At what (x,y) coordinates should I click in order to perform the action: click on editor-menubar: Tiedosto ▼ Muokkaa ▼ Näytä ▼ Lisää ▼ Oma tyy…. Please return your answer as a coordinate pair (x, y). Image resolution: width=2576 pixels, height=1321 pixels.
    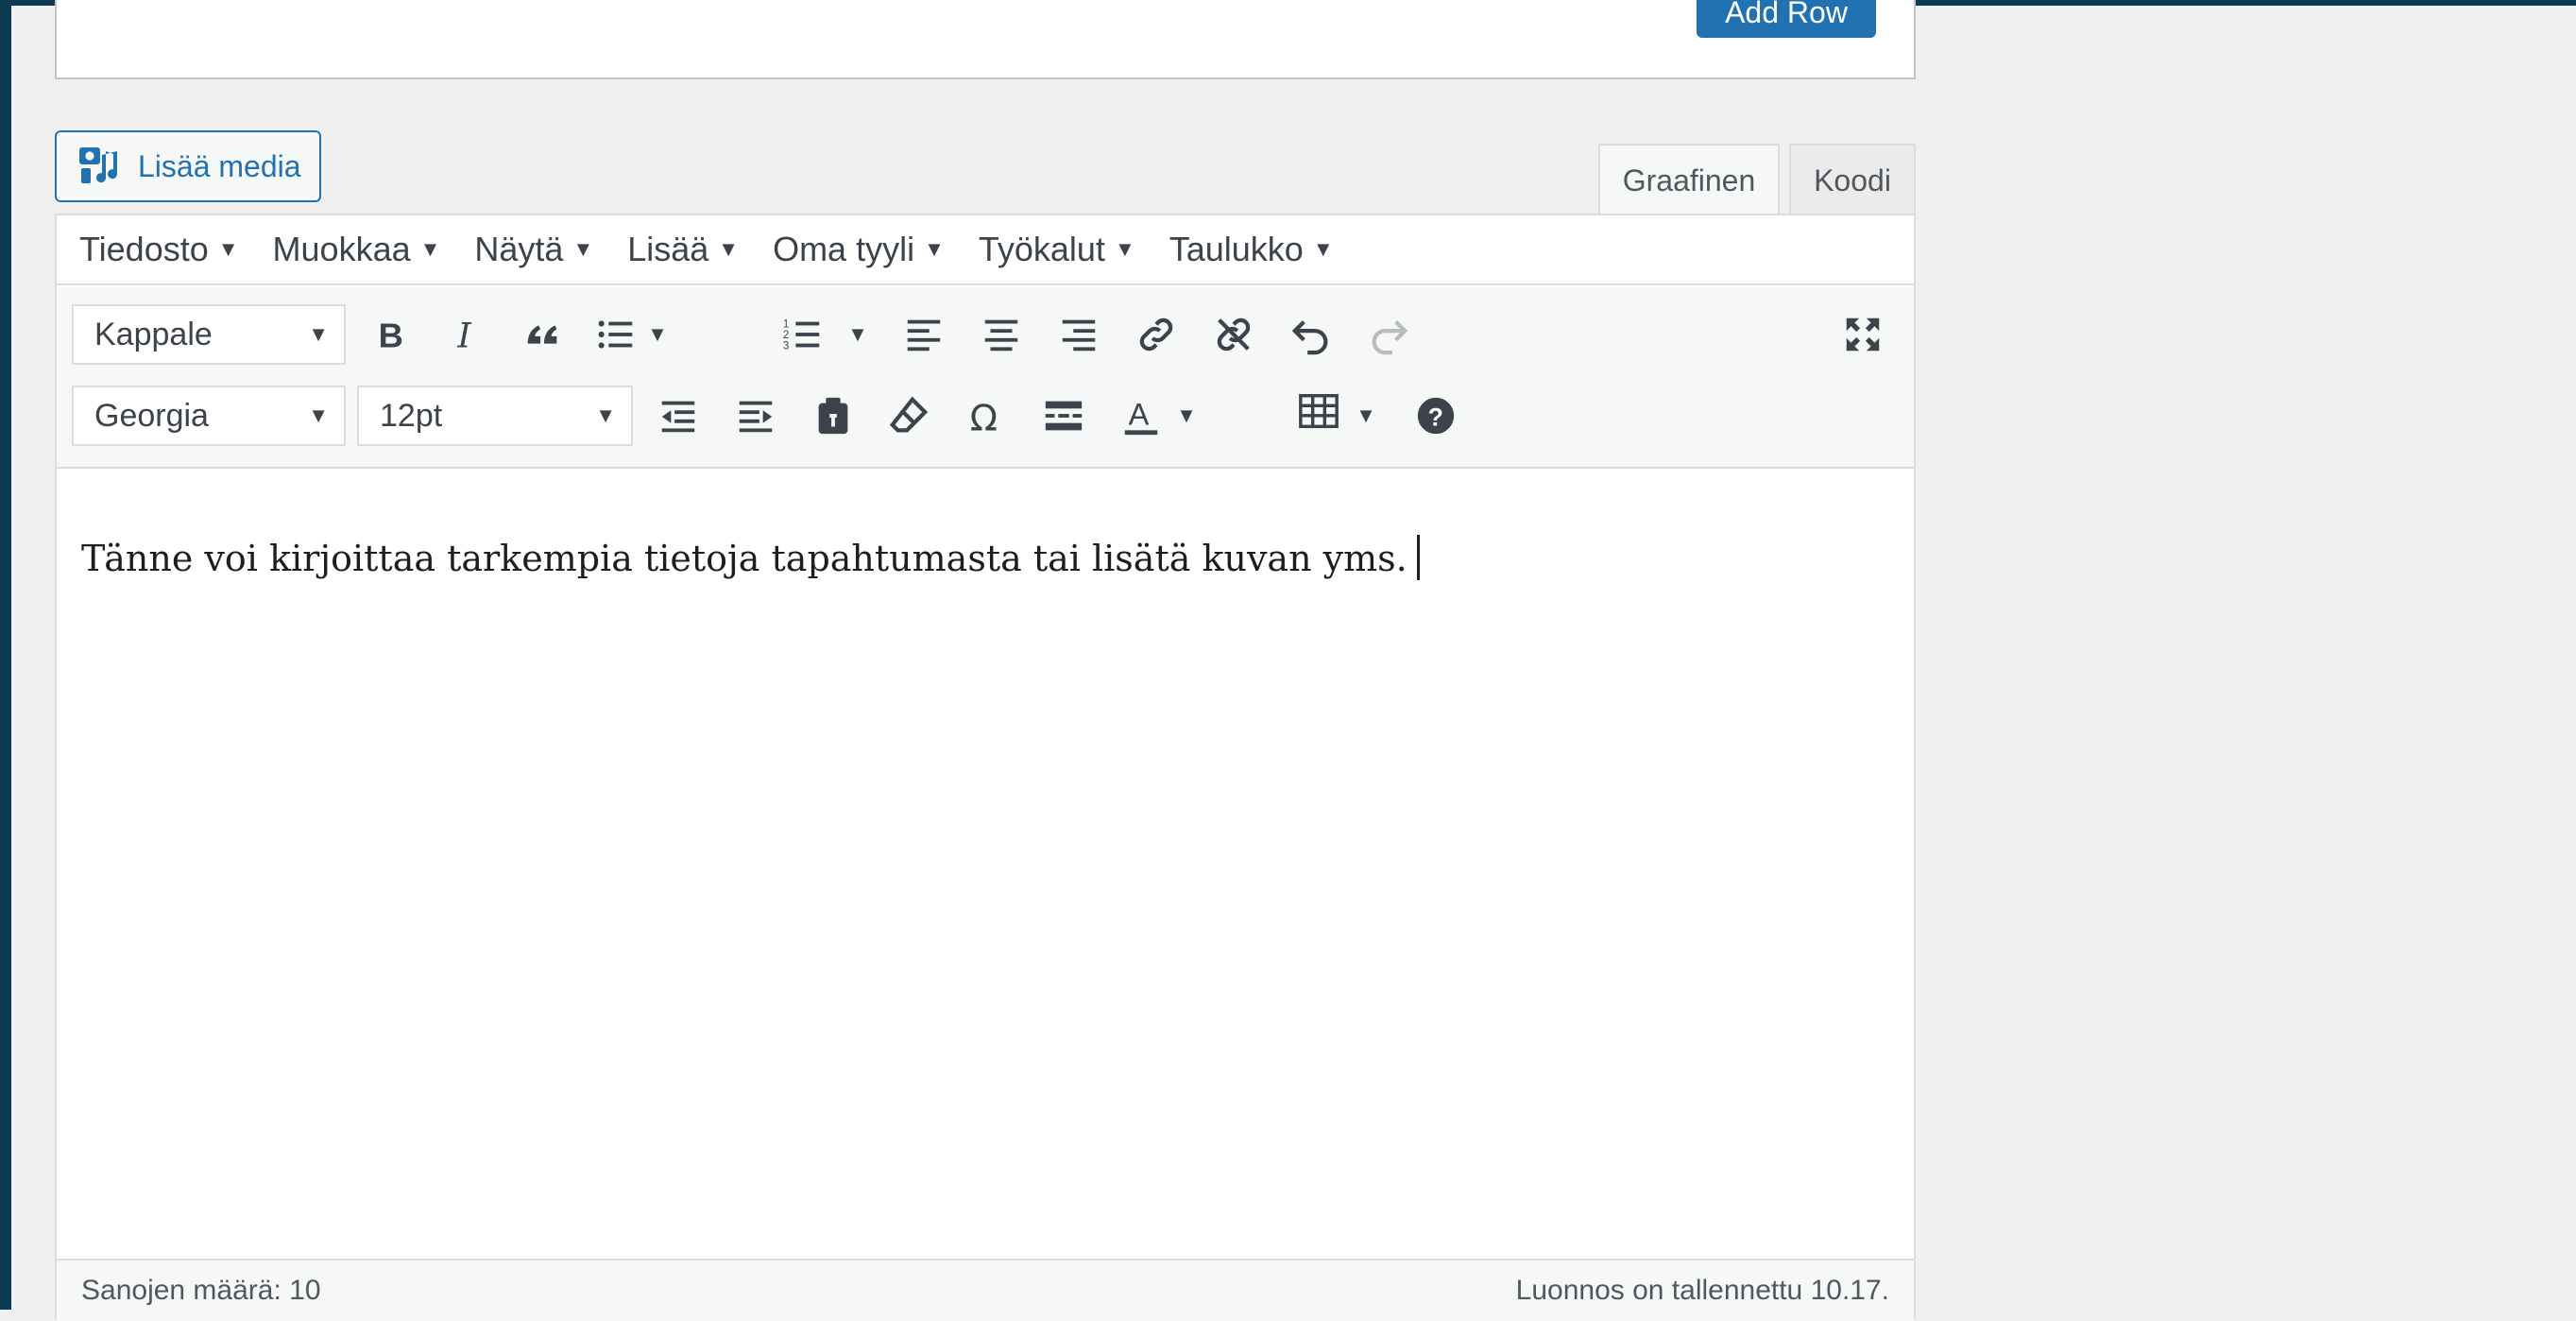
    Looking at the image, I should click on (986, 250).